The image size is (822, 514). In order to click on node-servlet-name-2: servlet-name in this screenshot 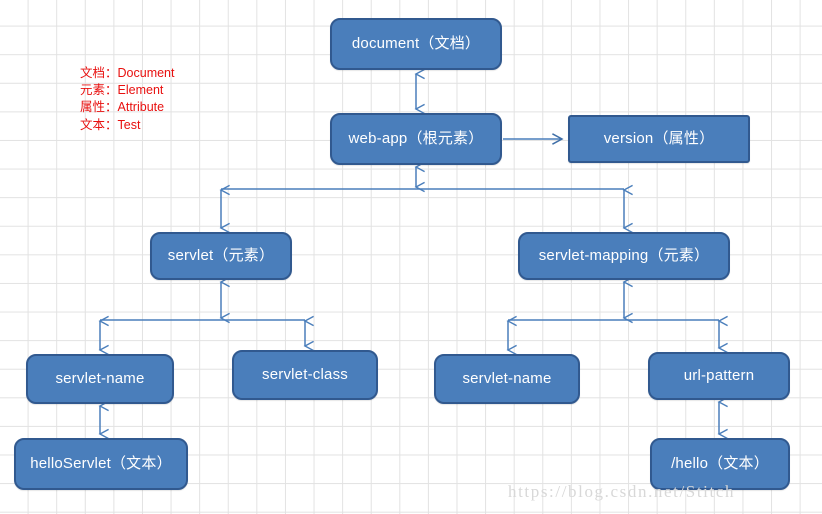, I will do `click(507, 379)`.